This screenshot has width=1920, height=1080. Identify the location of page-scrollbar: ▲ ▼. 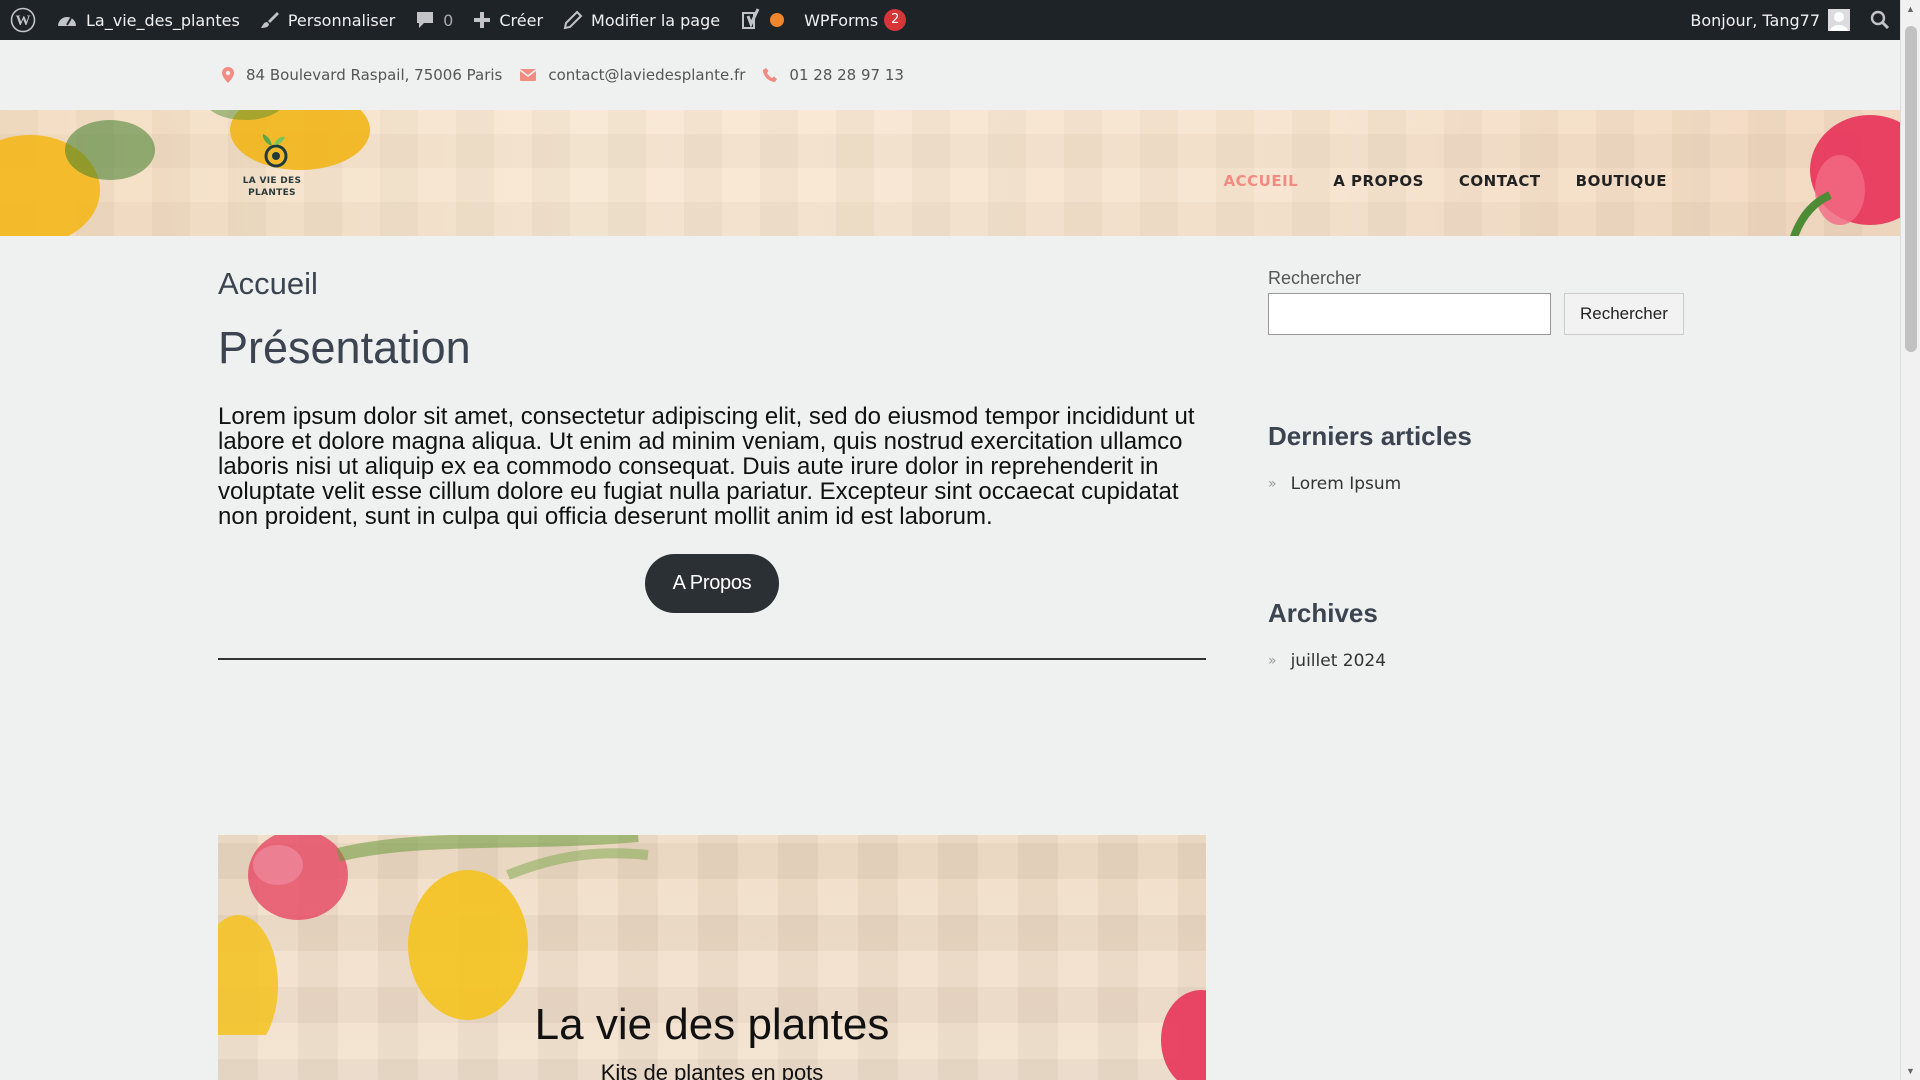
(1910, 540).